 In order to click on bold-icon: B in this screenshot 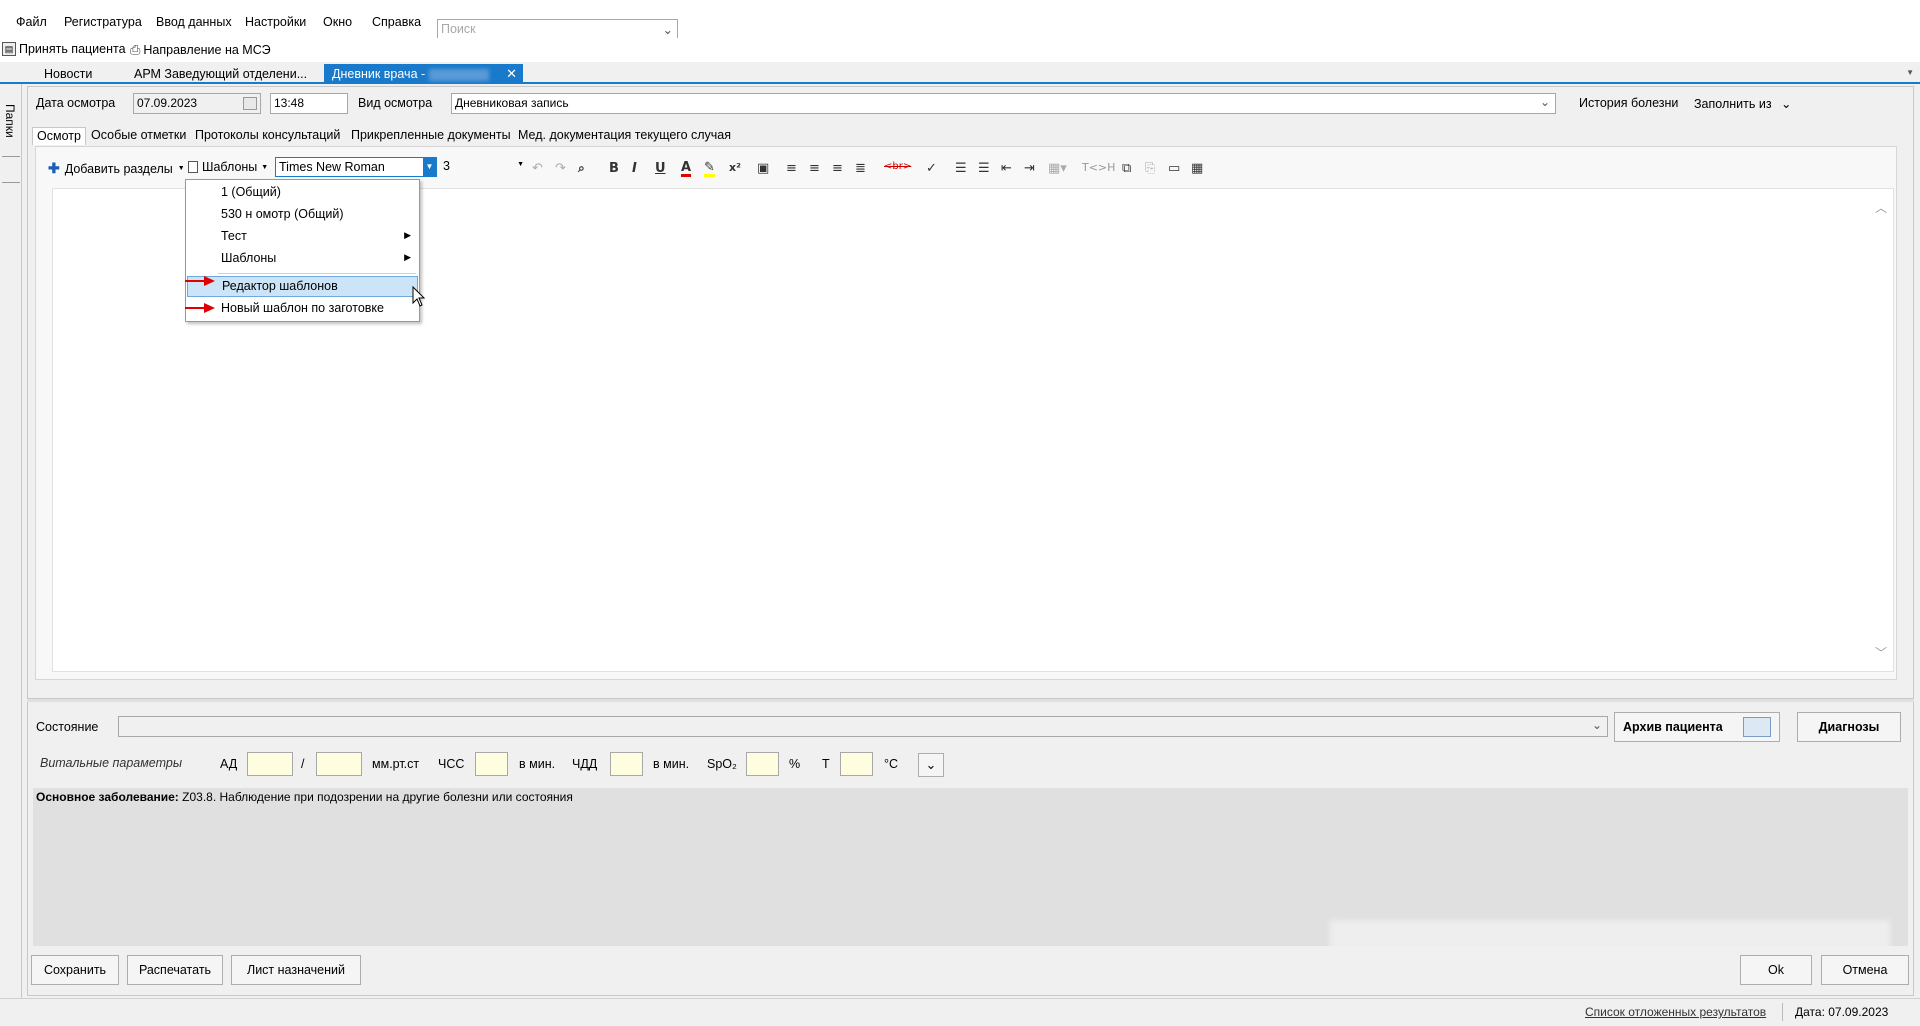, I will do `click(614, 168)`.